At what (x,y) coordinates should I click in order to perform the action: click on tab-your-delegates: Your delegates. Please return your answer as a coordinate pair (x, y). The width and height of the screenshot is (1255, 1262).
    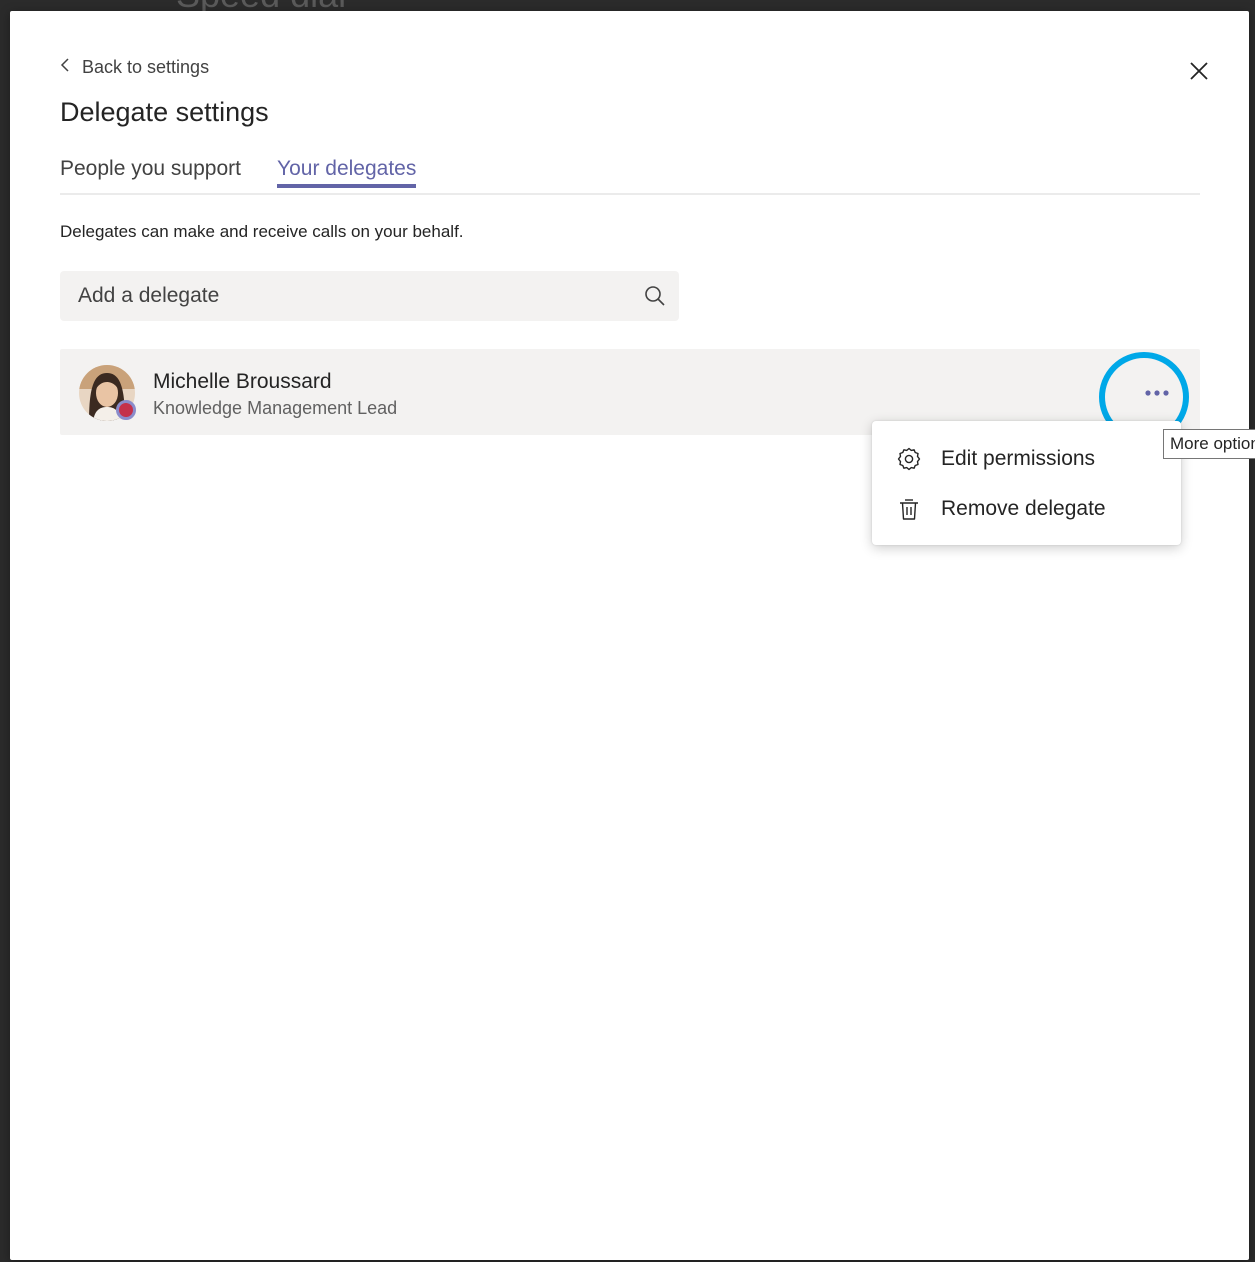
    Looking at the image, I should click on (347, 172).